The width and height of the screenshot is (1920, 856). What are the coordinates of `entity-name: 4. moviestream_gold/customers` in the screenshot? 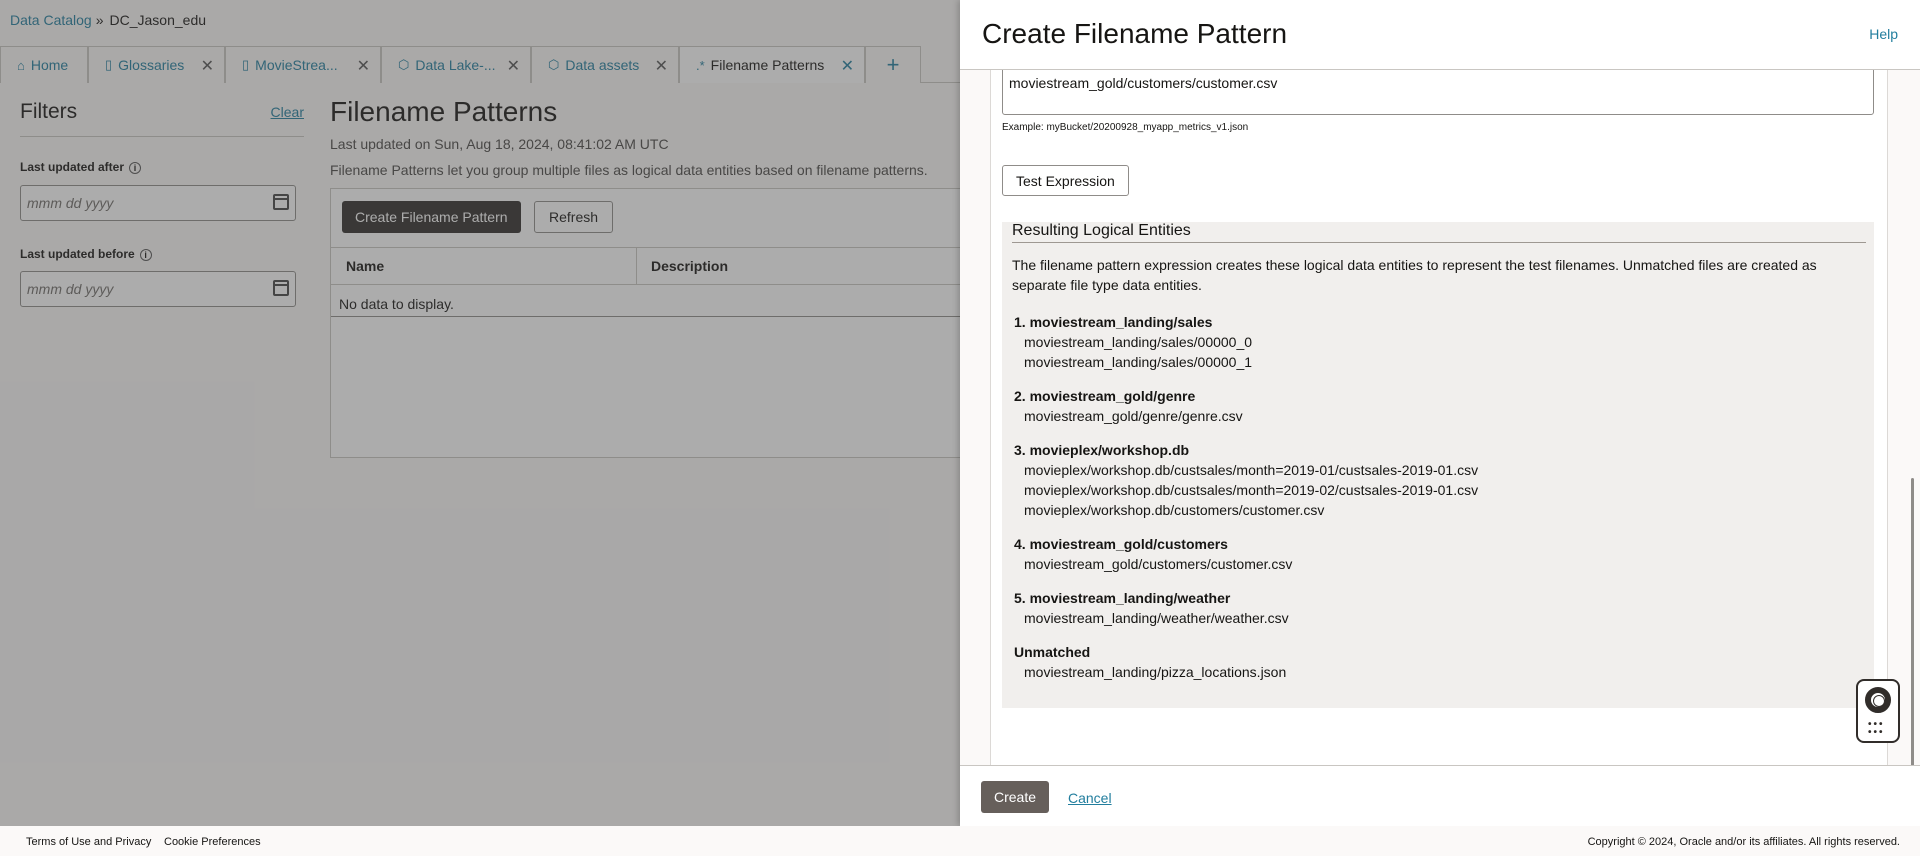 It's located at (1121, 544).